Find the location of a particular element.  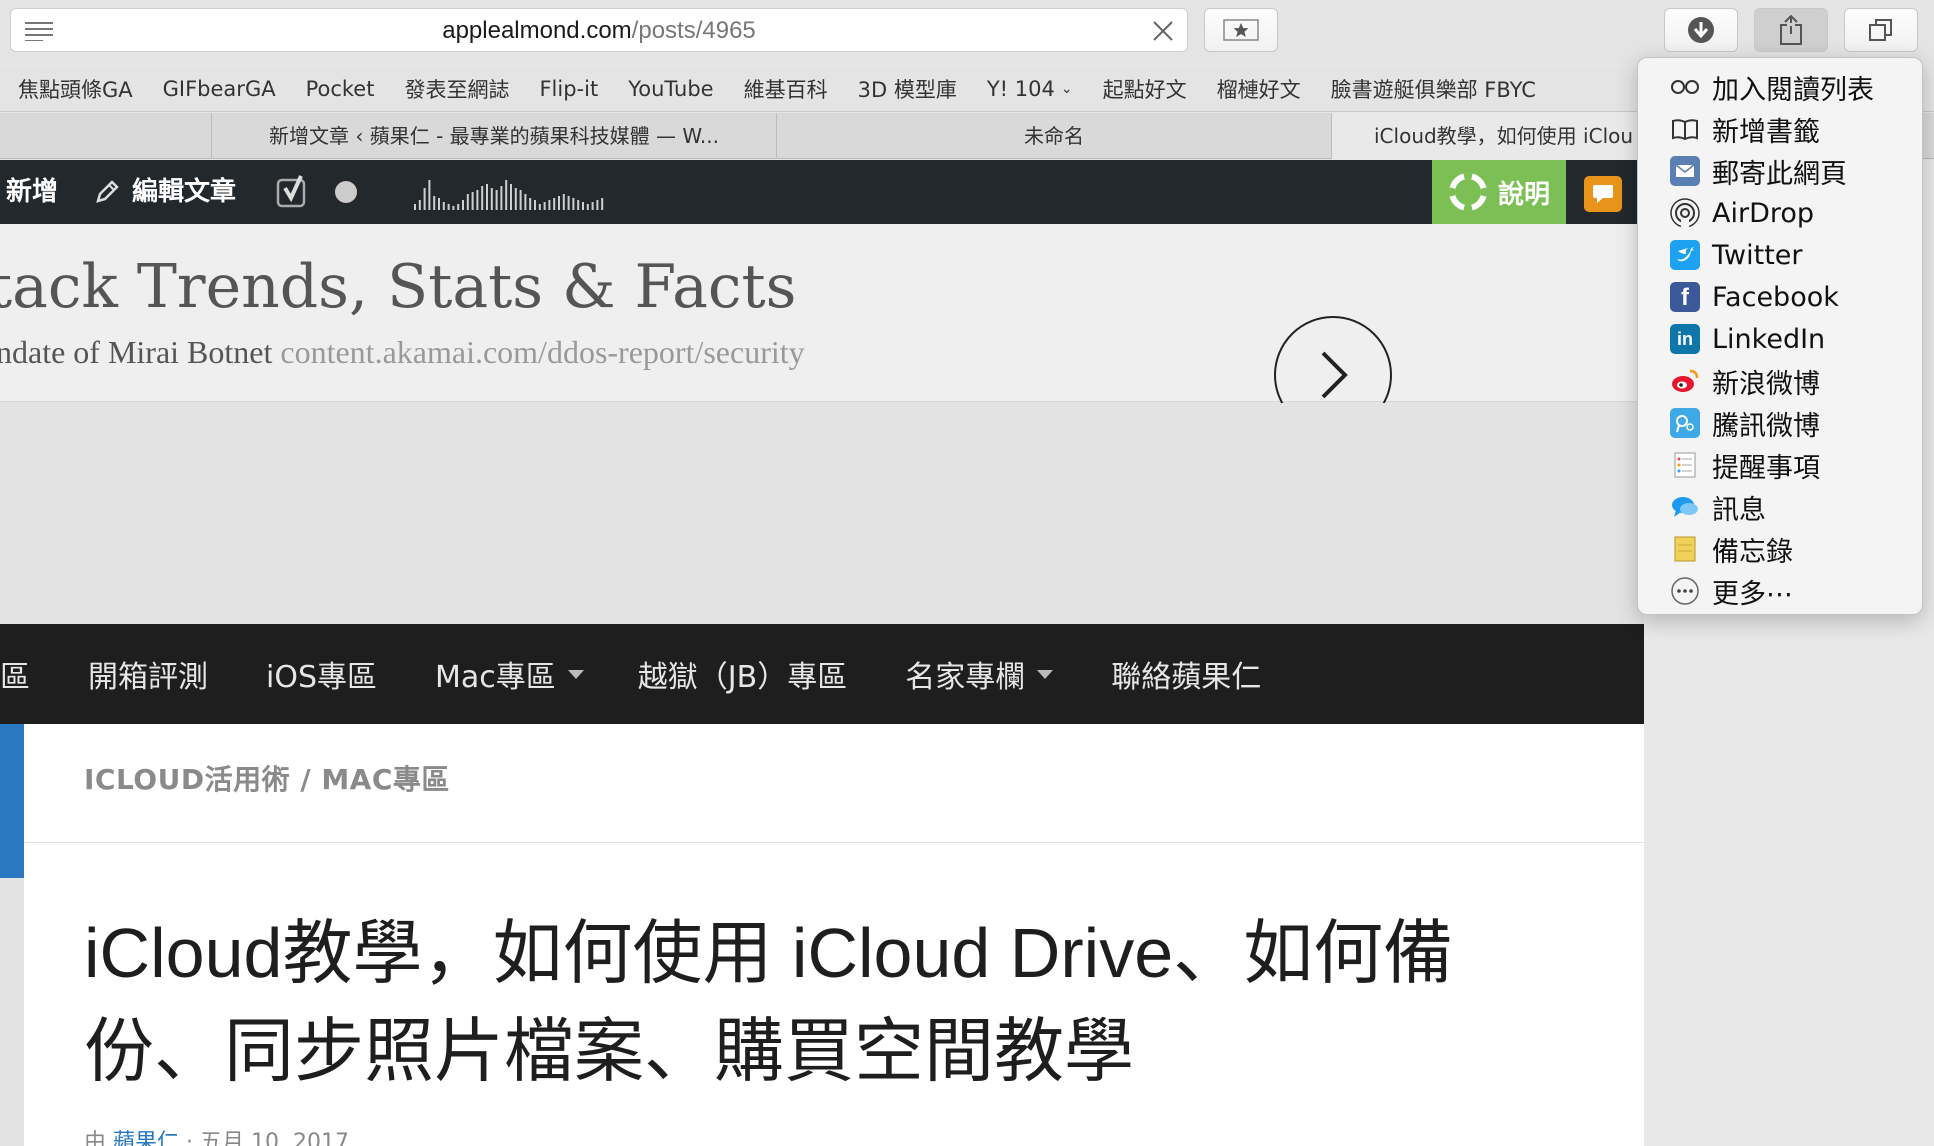

share-item-notes: 備忘錄 is located at coordinates (1780, 549).